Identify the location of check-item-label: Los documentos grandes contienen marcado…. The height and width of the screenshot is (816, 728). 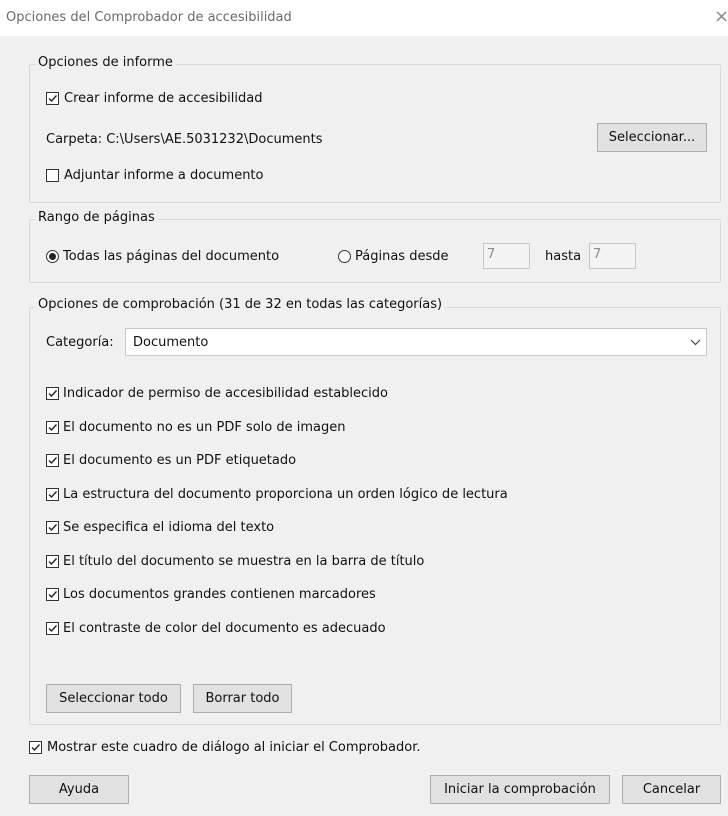
(219, 594).